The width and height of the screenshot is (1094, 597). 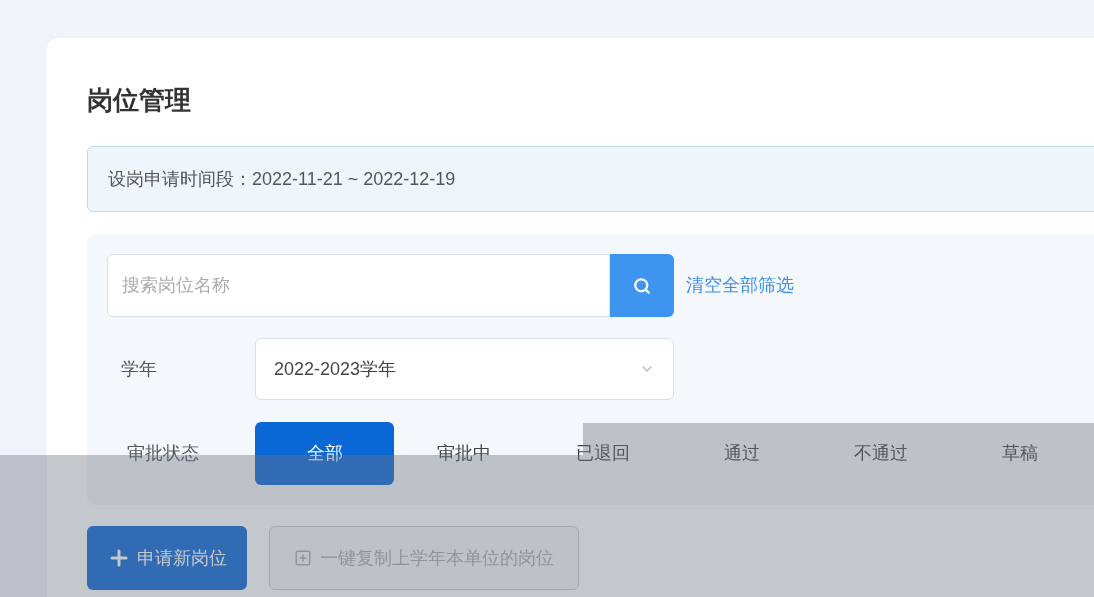 What do you see at coordinates (163, 453) in the screenshot?
I see `filter-label: 审批状态` at bounding box center [163, 453].